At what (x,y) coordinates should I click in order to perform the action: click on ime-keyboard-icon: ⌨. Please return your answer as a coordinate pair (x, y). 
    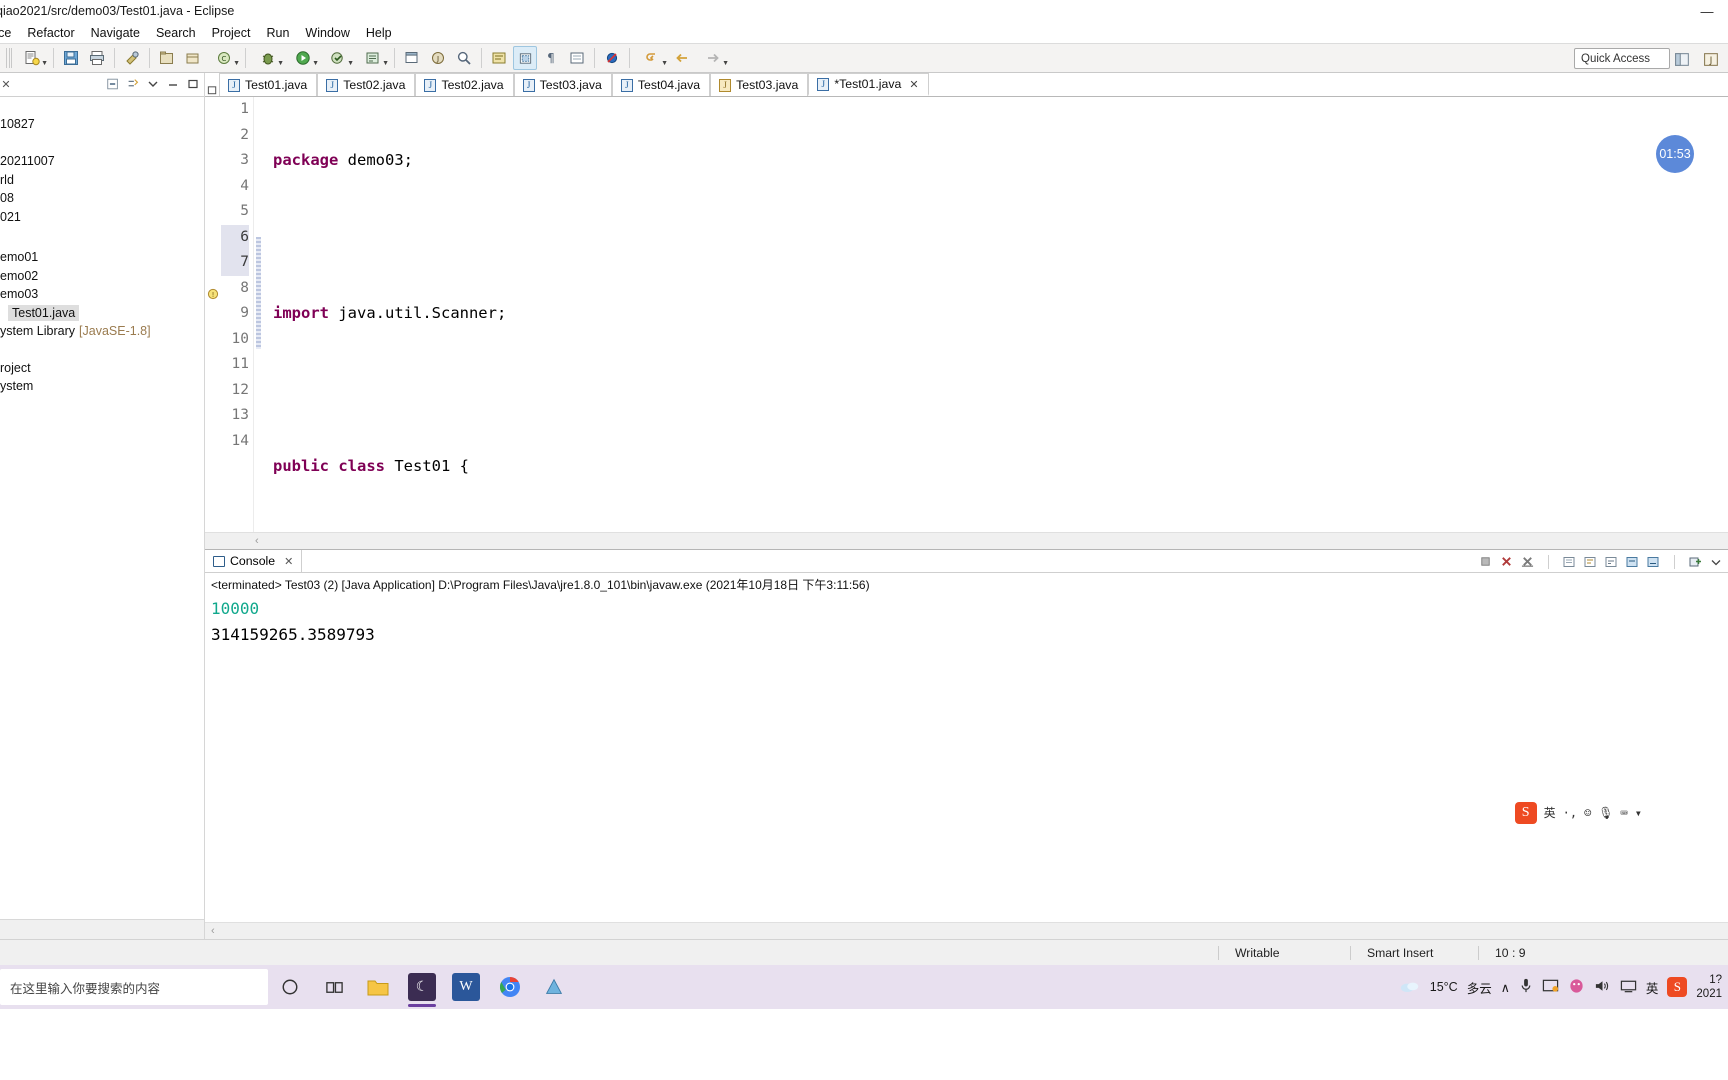
    Looking at the image, I should click on (1624, 813).